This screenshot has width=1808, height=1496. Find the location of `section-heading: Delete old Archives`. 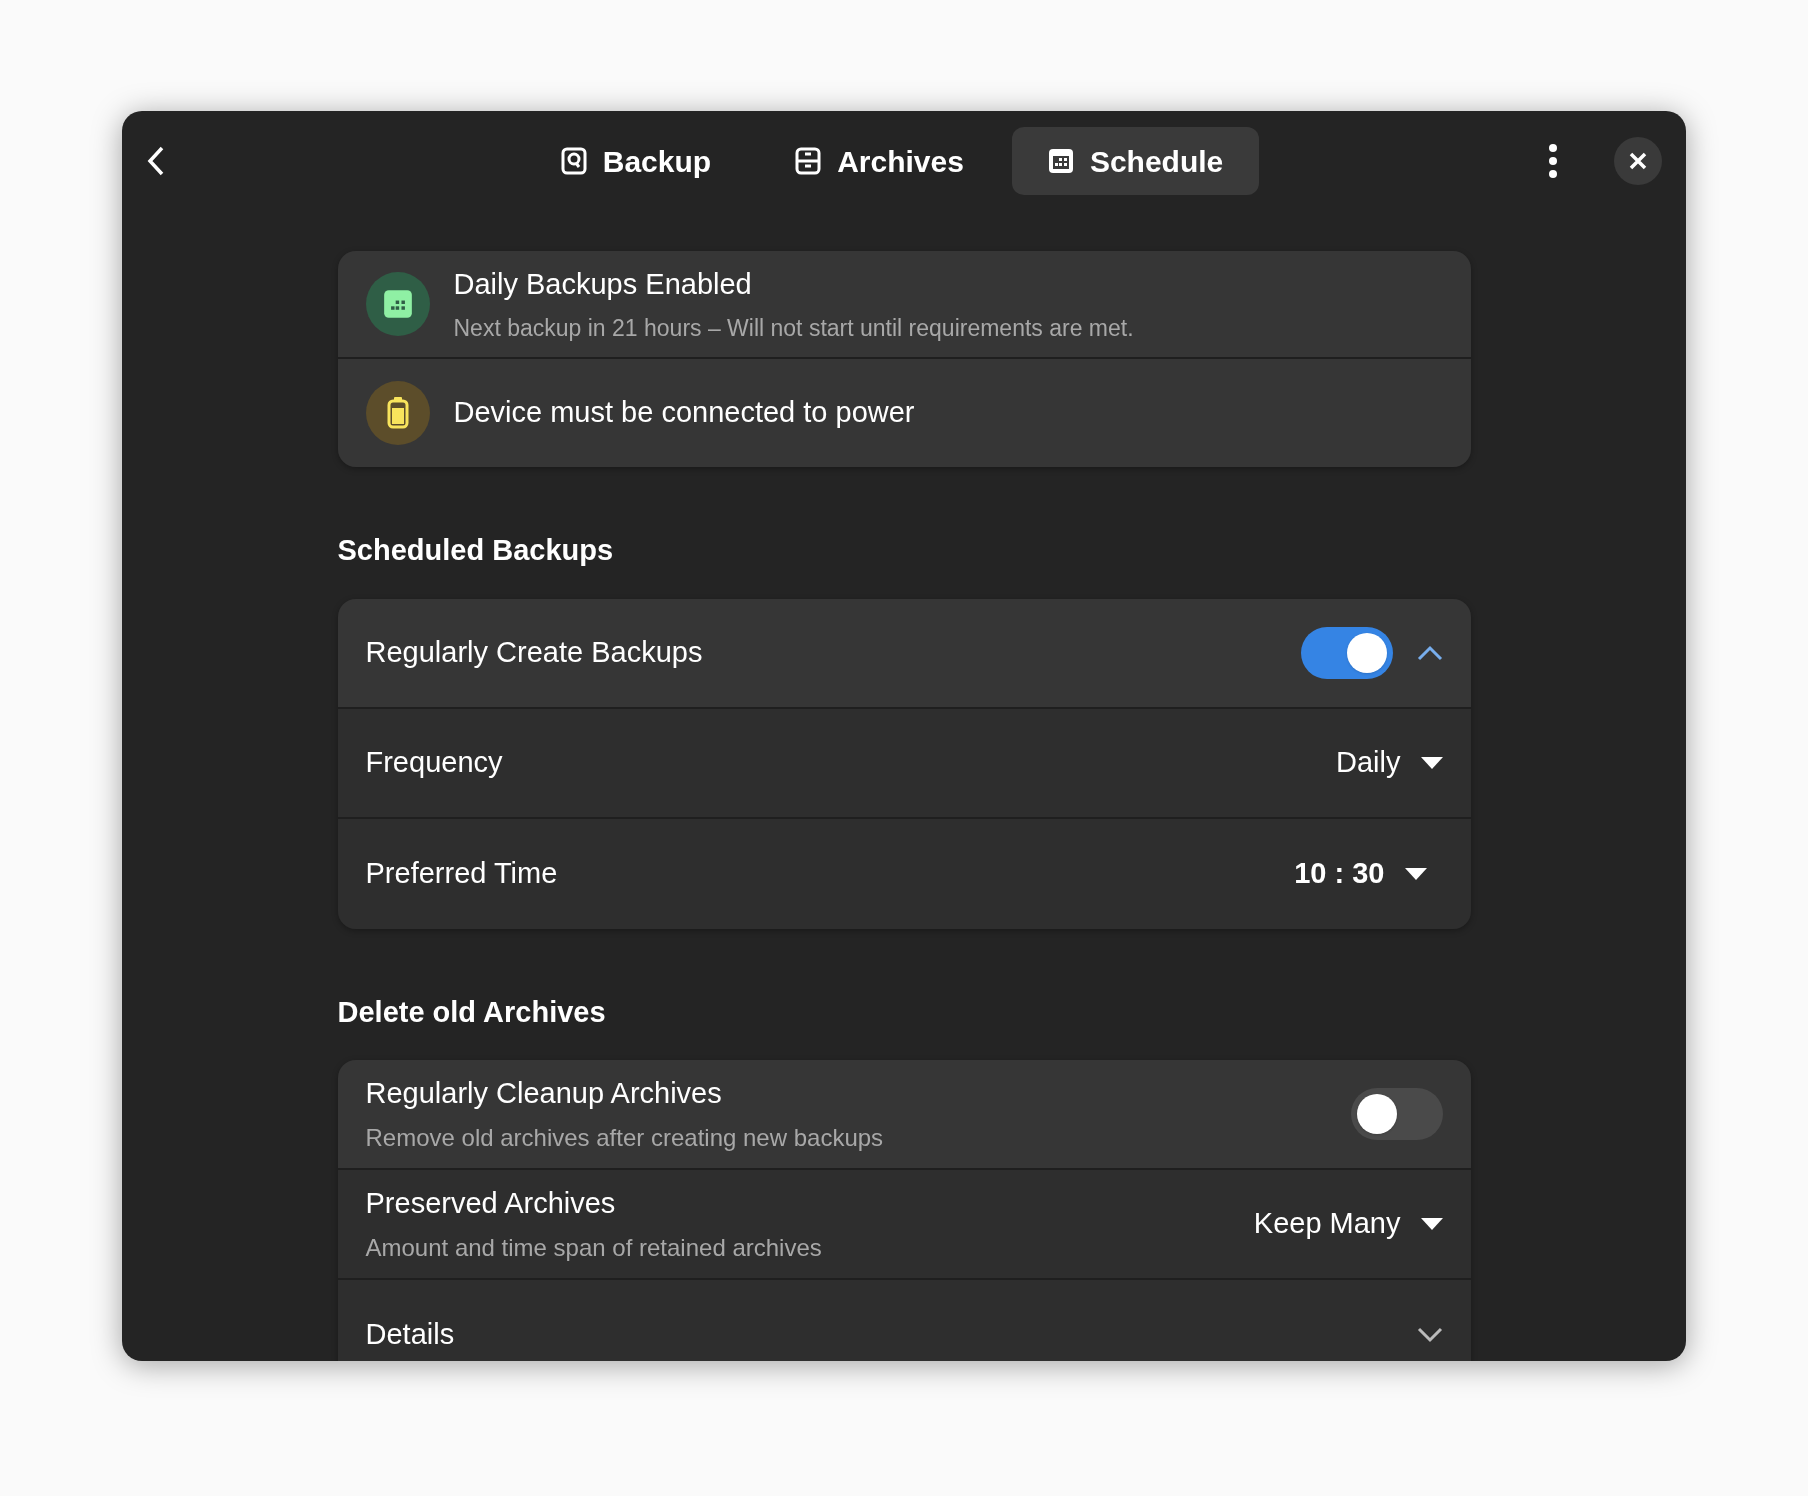

section-heading: Delete old Archives is located at coordinates (472, 1012).